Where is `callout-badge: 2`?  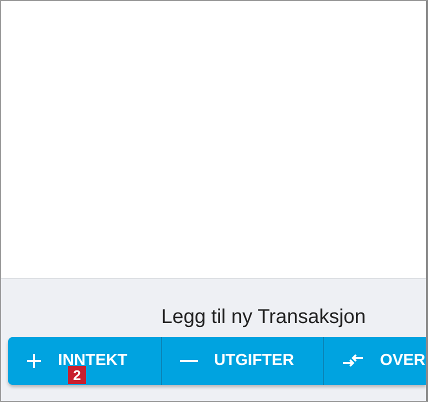
callout-badge: 2 is located at coordinates (77, 375).